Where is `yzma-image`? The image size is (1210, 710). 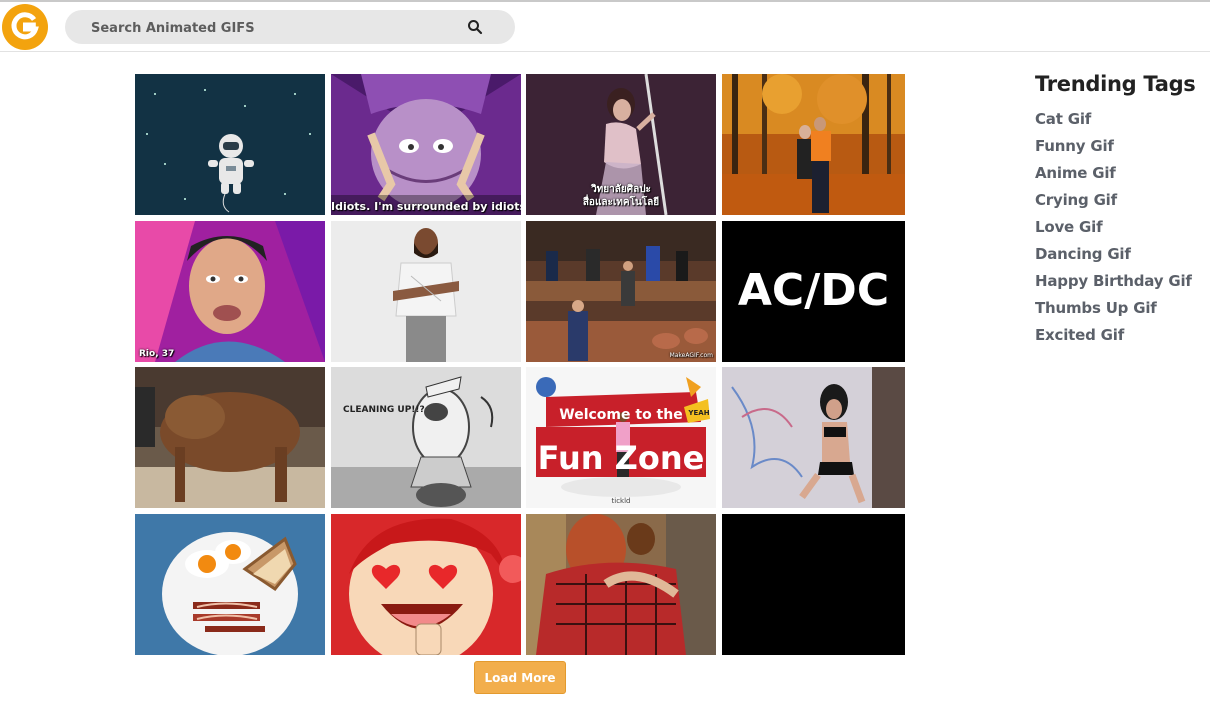 yzma-image is located at coordinates (426, 144).